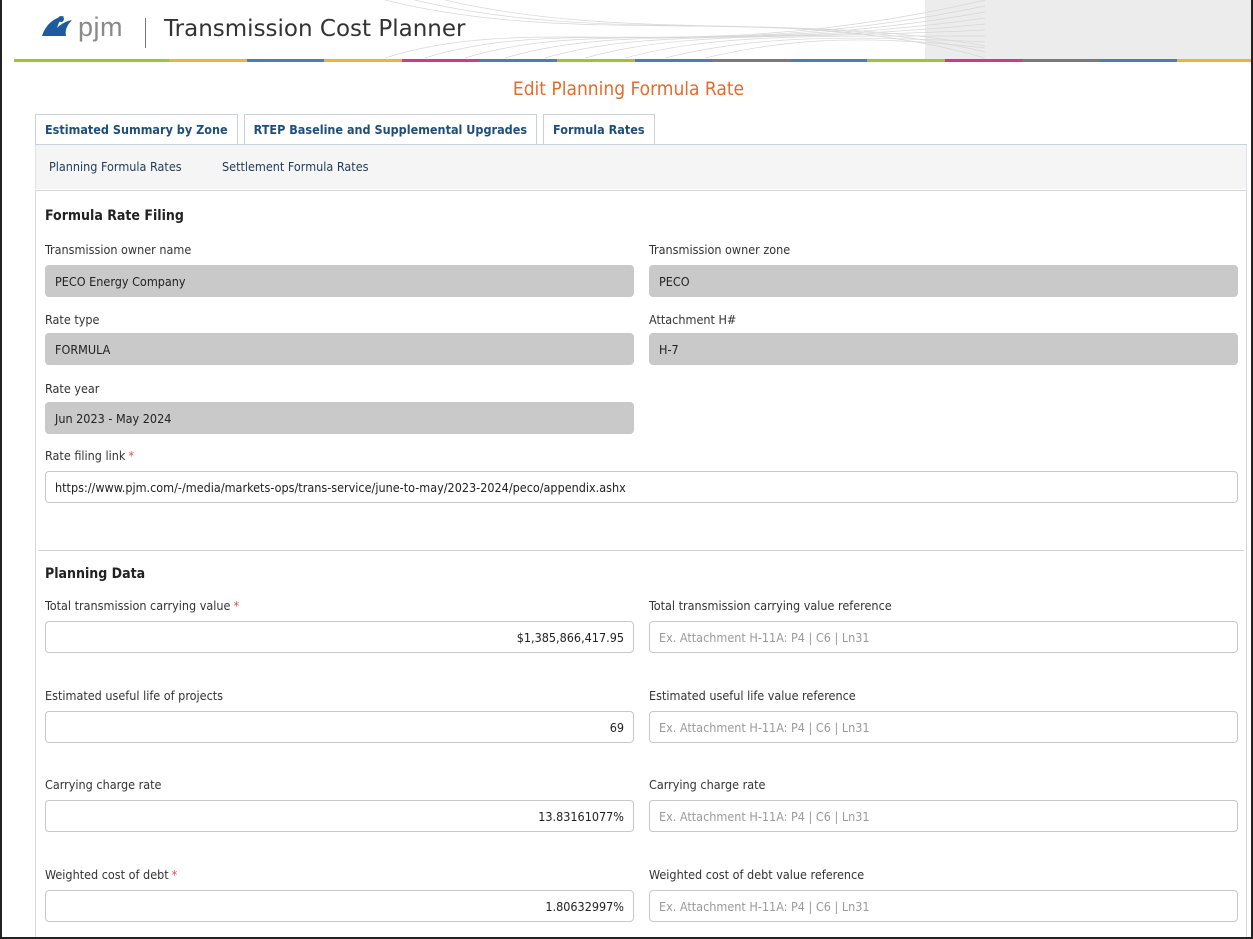 The width and height of the screenshot is (1253, 939). Describe the element at coordinates (943, 906) in the screenshot. I see `weighted-cost-of-debt-ref-input: Ex. Attachment H-11A: P4 | C6 | Ln31` at that location.